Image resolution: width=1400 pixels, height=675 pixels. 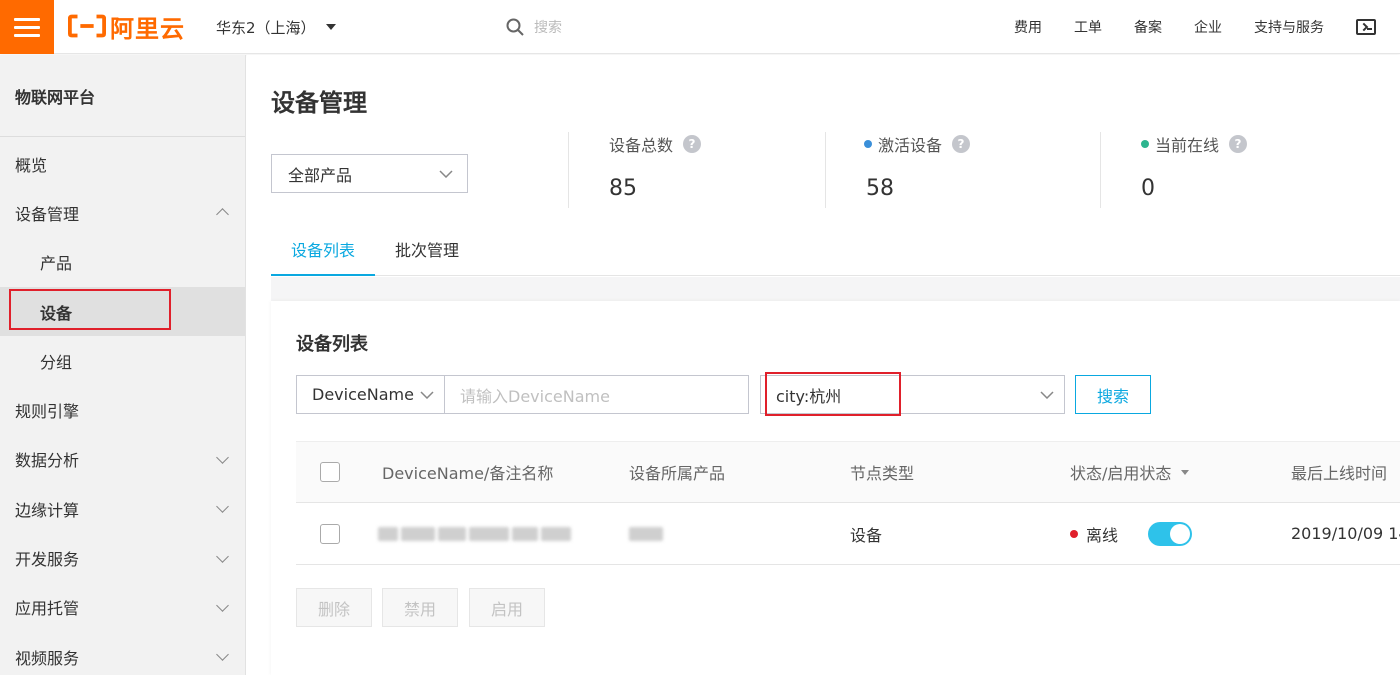 What do you see at coordinates (90, 309) in the screenshot?
I see `highlight-box` at bounding box center [90, 309].